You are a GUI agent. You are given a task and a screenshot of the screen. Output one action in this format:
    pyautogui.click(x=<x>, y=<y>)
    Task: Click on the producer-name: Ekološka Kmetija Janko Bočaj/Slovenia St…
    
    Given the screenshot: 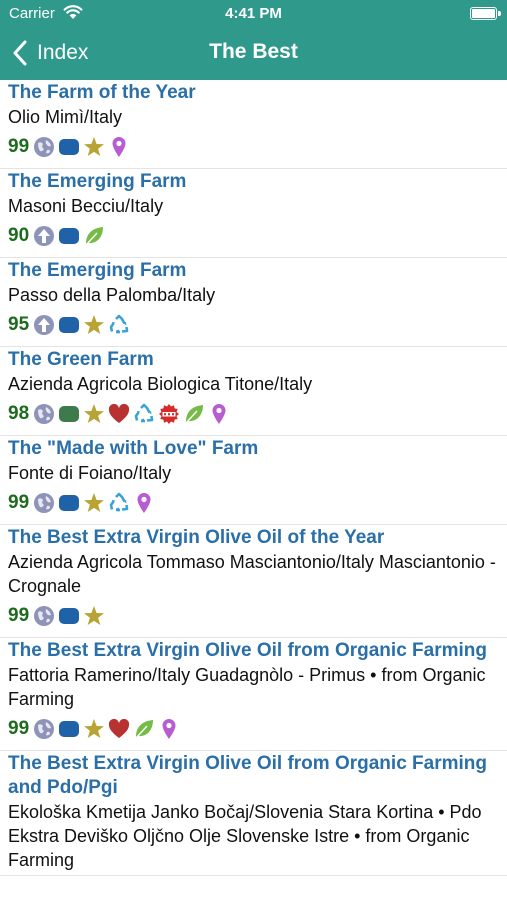 What is the action you would take?
    pyautogui.click(x=245, y=836)
    